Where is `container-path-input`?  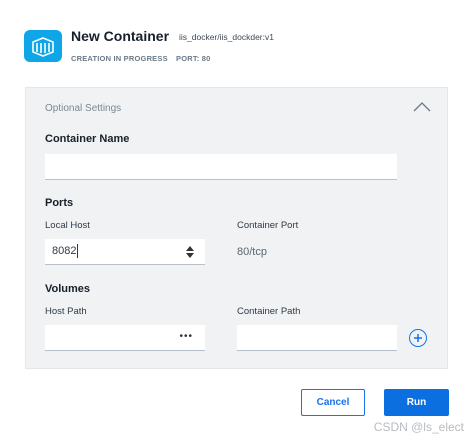
container-path-input is located at coordinates (317, 338).